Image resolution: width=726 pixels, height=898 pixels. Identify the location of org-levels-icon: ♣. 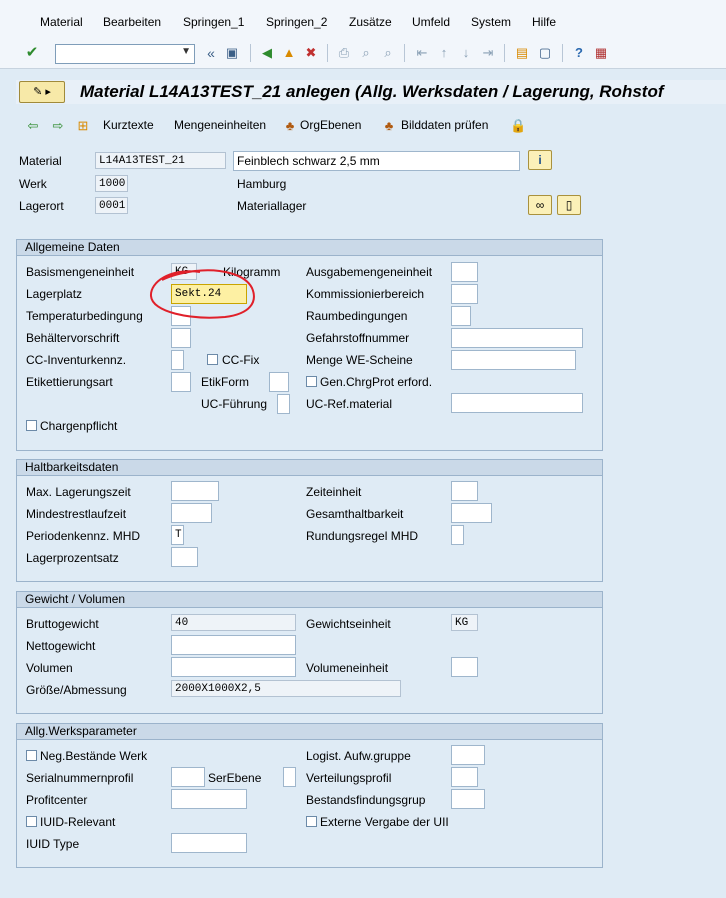
(290, 126).